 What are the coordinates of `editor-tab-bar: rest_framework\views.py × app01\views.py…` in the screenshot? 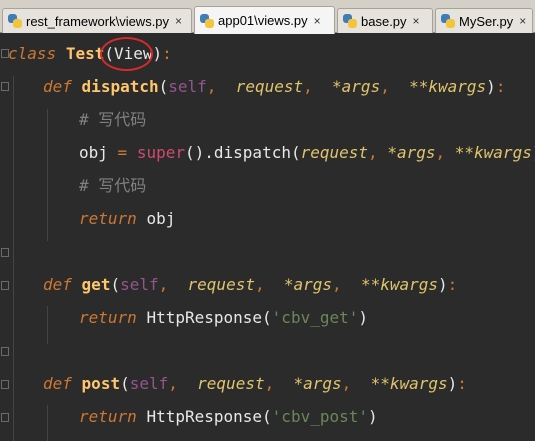 It's located at (267, 17).